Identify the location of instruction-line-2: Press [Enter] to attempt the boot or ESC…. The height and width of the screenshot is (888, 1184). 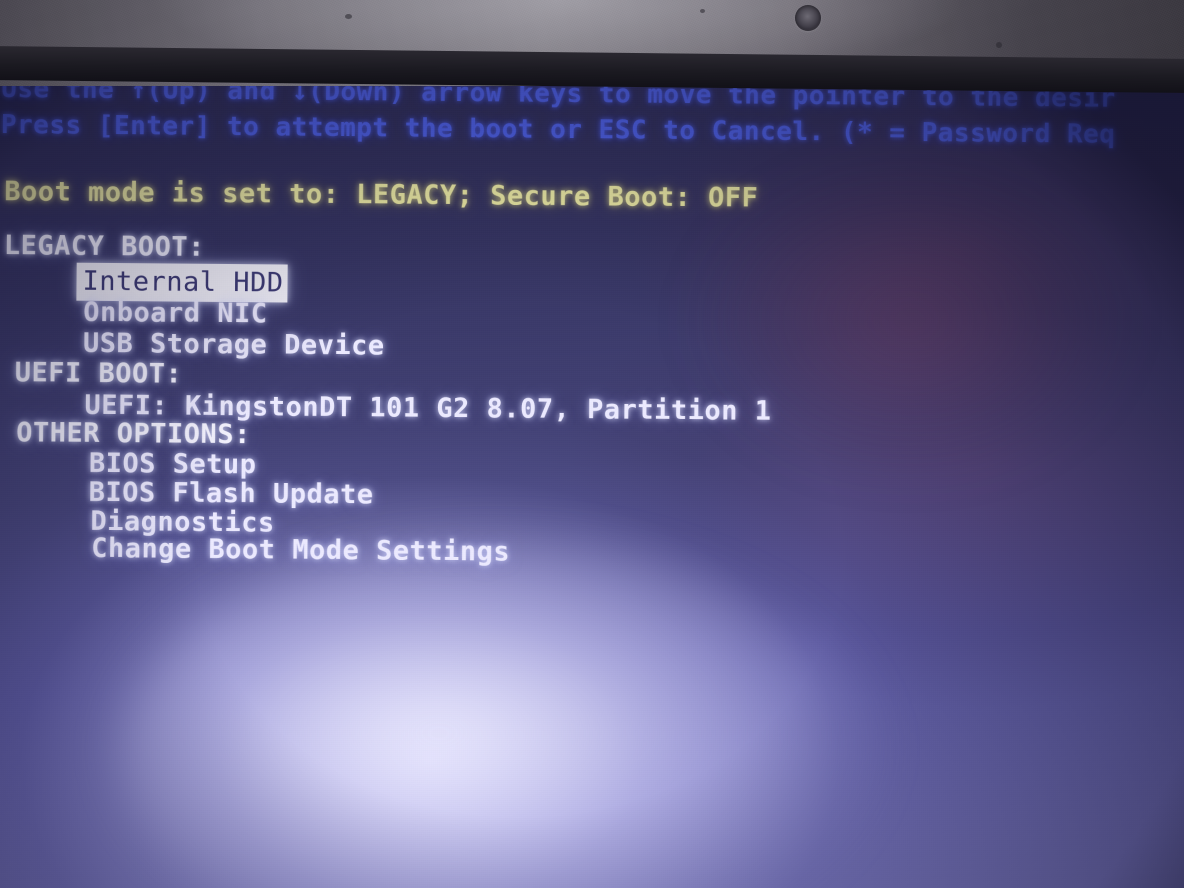
(558, 130).